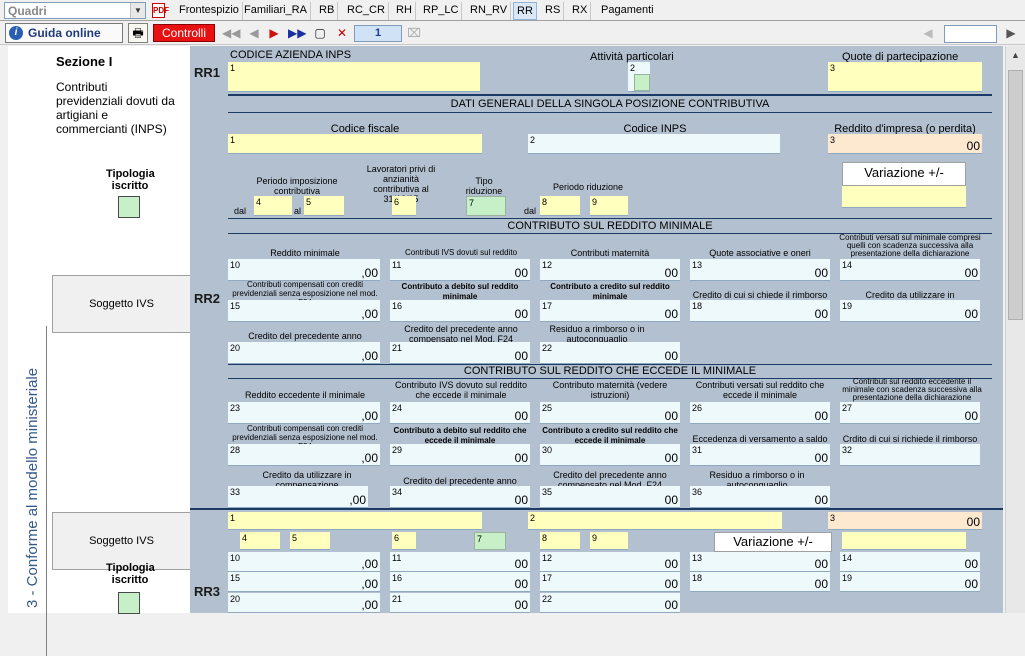 The height and width of the screenshot is (656, 1025). What do you see at coordinates (304, 311) in the screenshot?
I see `f15-field: 15,00` at bounding box center [304, 311].